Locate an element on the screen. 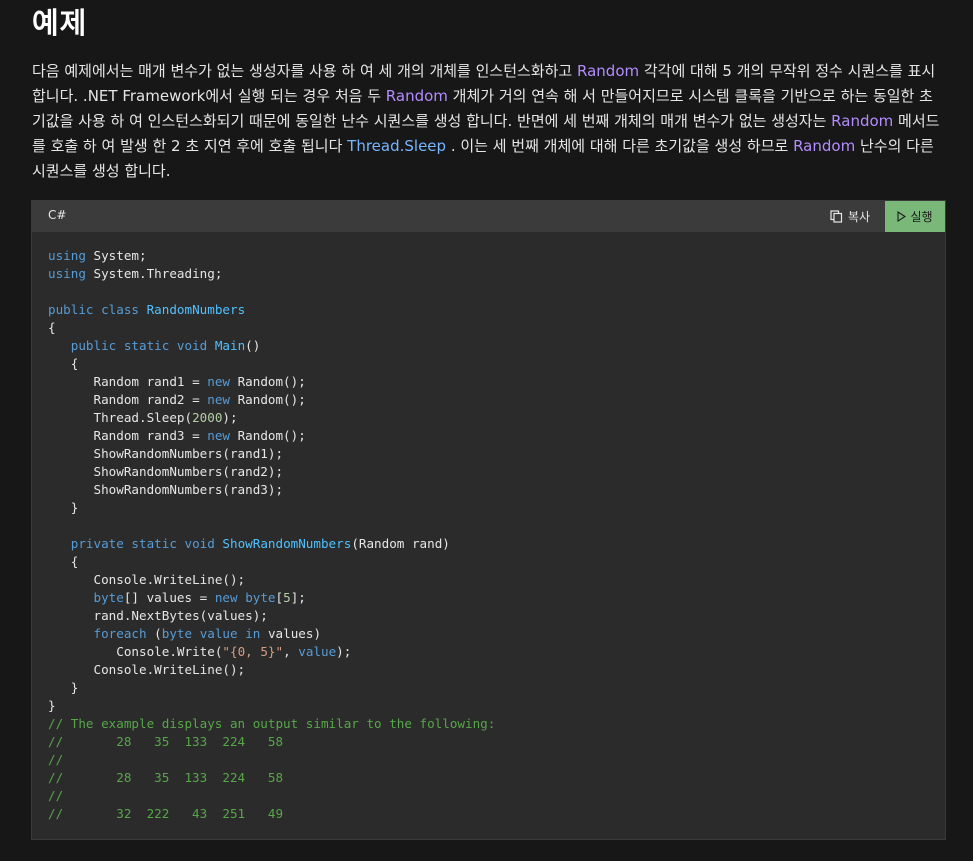  code-comment: // 32 222 43 251 49 is located at coordinates (166, 813).